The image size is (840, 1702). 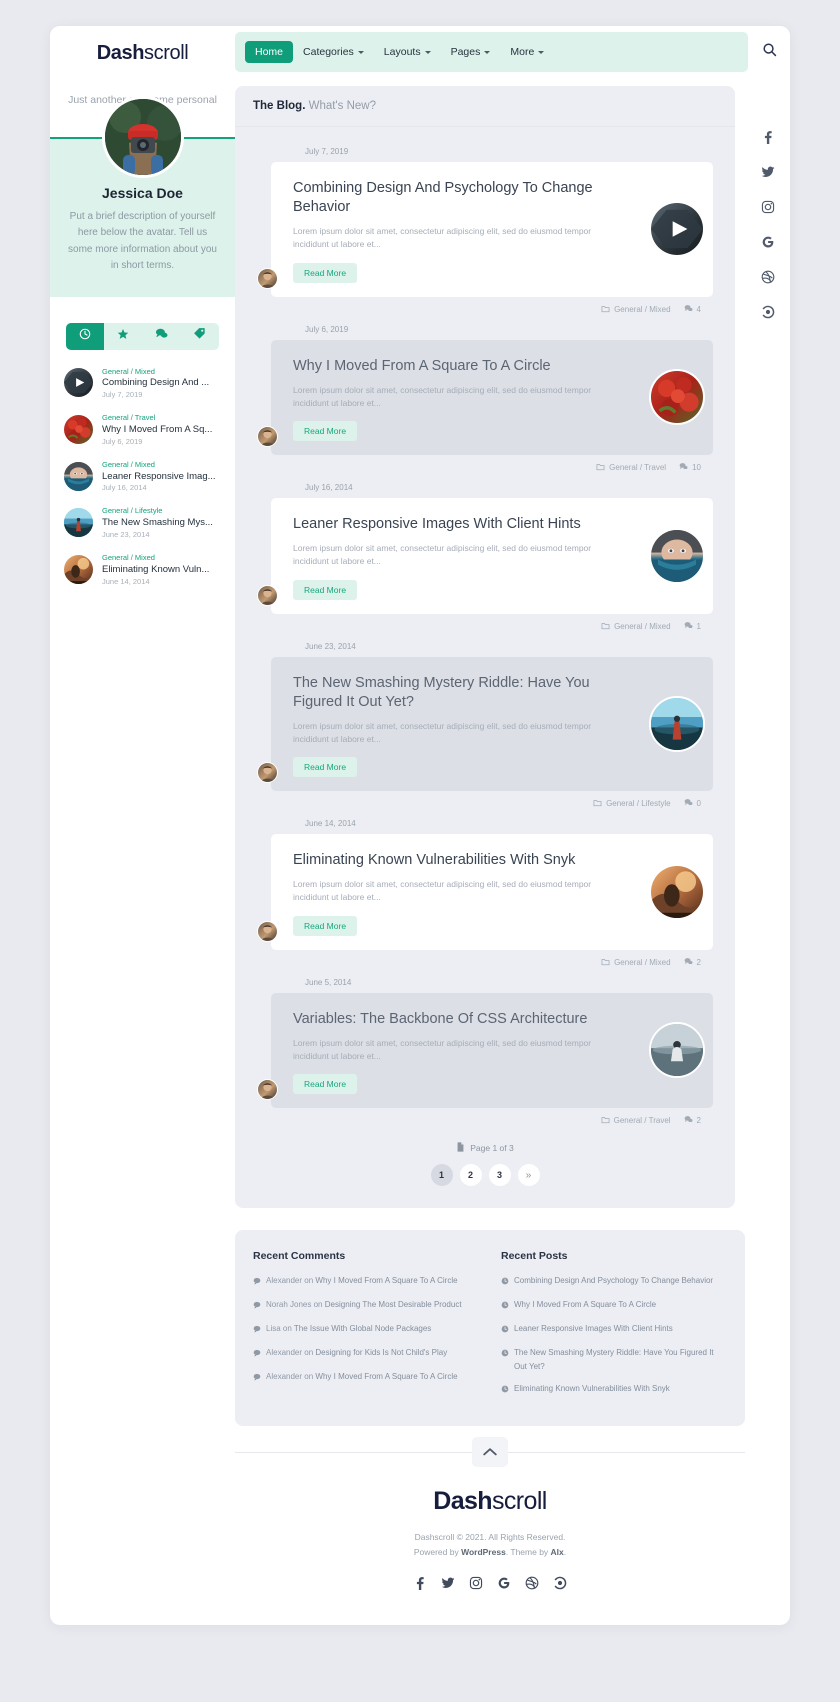 I want to click on pagination-button: 1, so click(x=441, y=1175).